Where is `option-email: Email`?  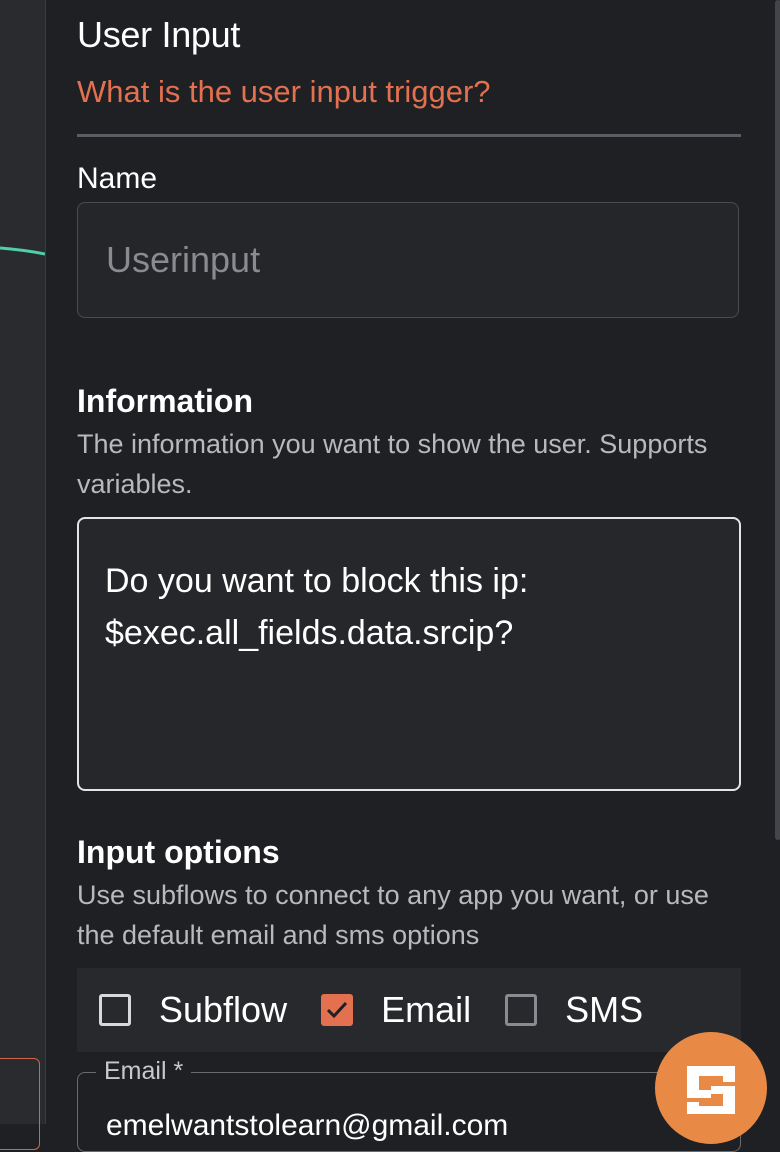
option-email: Email is located at coordinates (396, 1010).